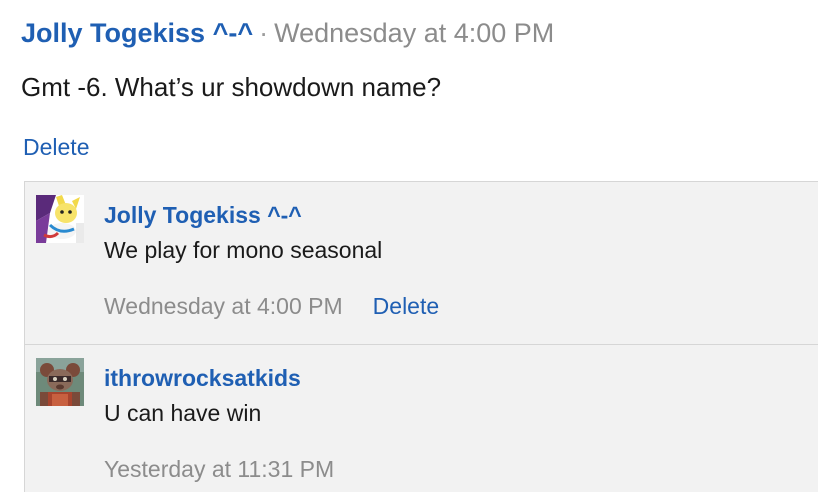  Describe the element at coordinates (137, 33) in the screenshot. I see `message-author-link: Jolly Togekiss ^-^` at that location.